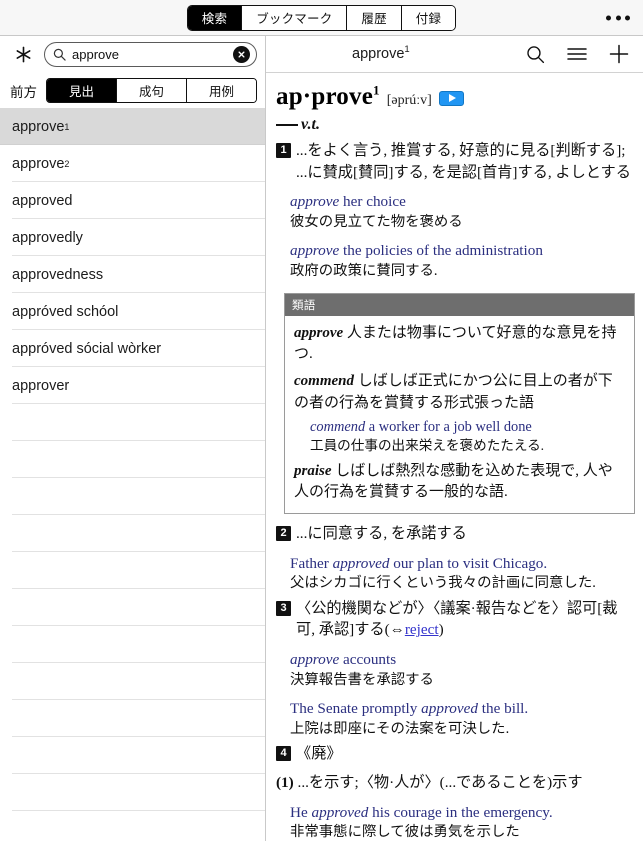  I want to click on example-en: approve accounts, so click(462, 660).